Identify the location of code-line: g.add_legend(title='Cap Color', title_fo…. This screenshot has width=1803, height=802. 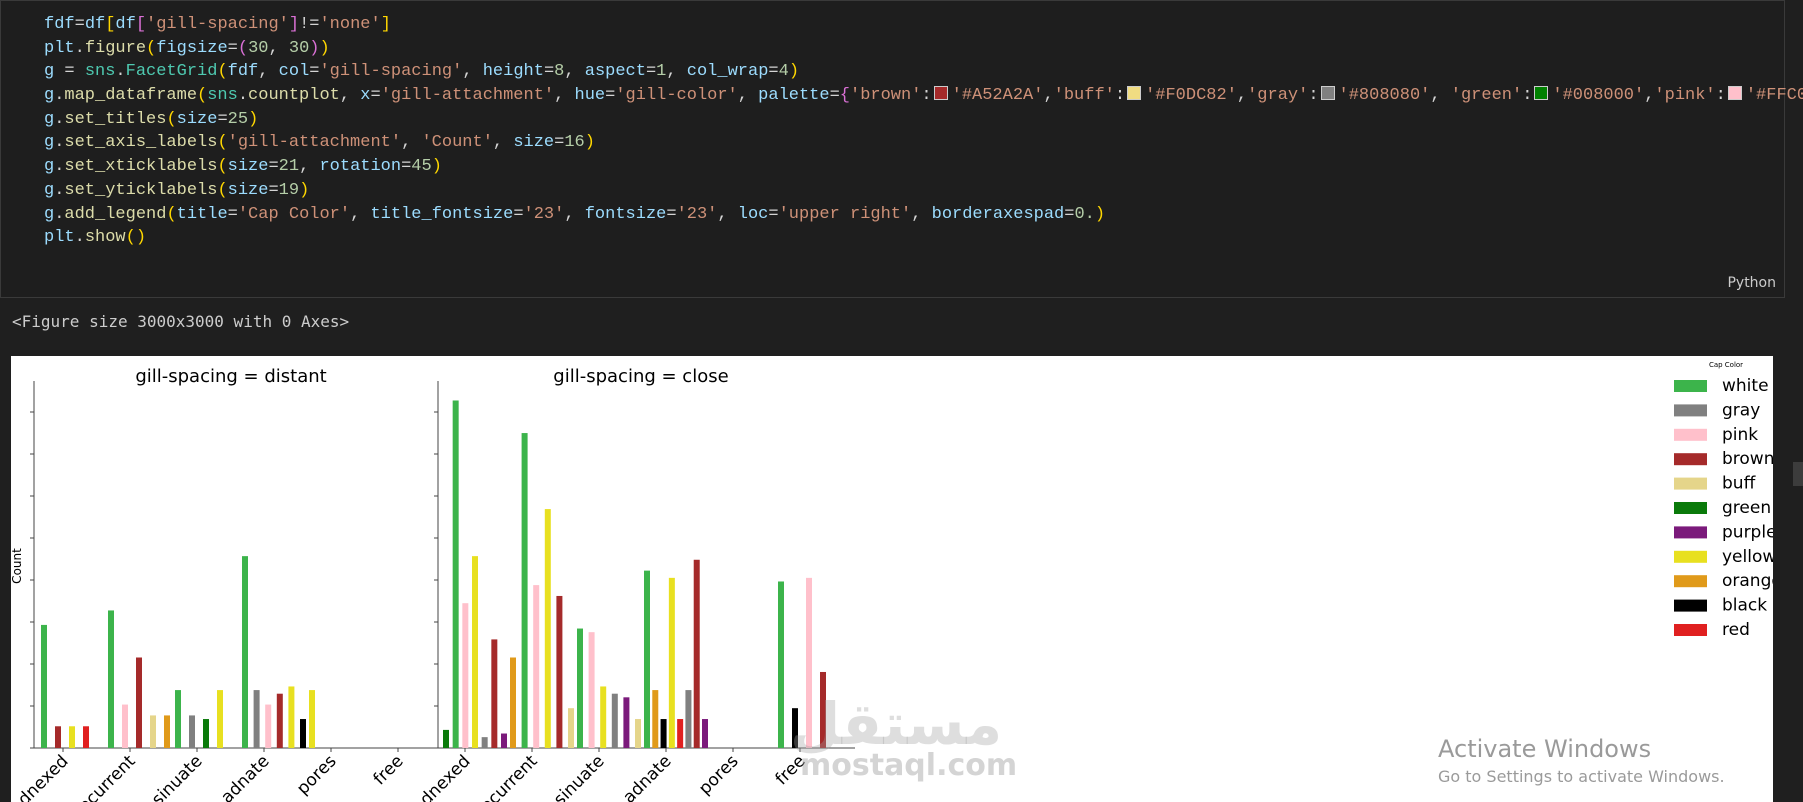
(923, 215).